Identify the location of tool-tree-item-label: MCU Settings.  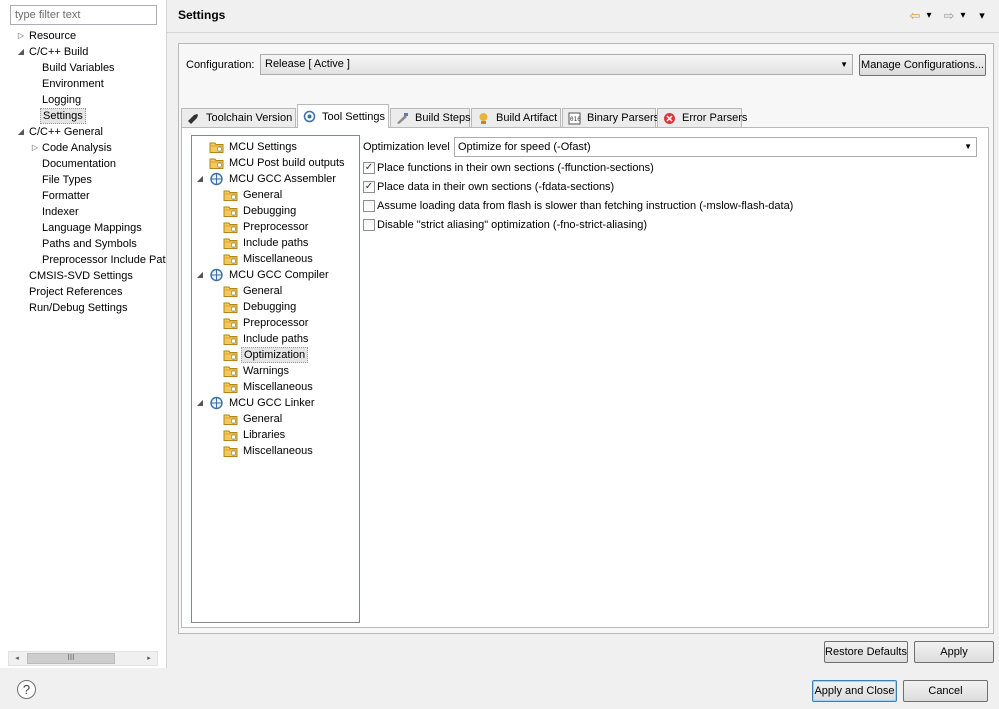
(263, 147).